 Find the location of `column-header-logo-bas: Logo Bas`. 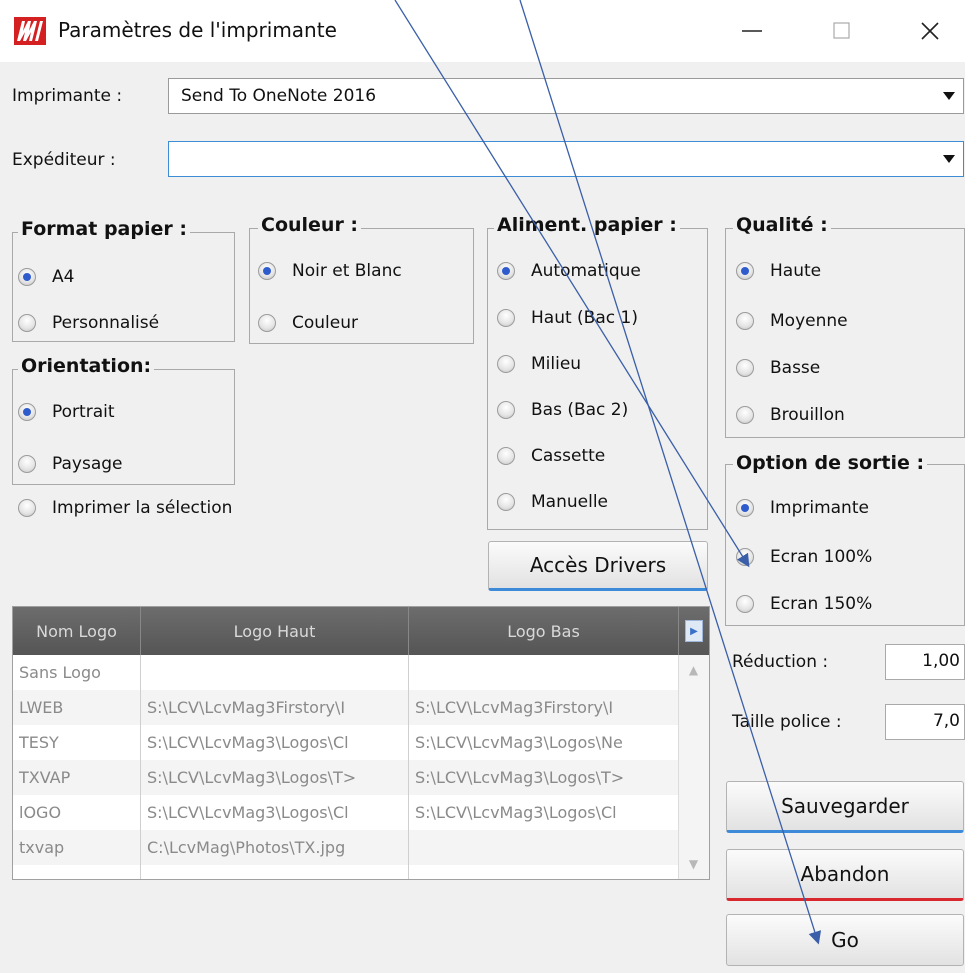

column-header-logo-bas: Logo Bas is located at coordinates (544, 631).